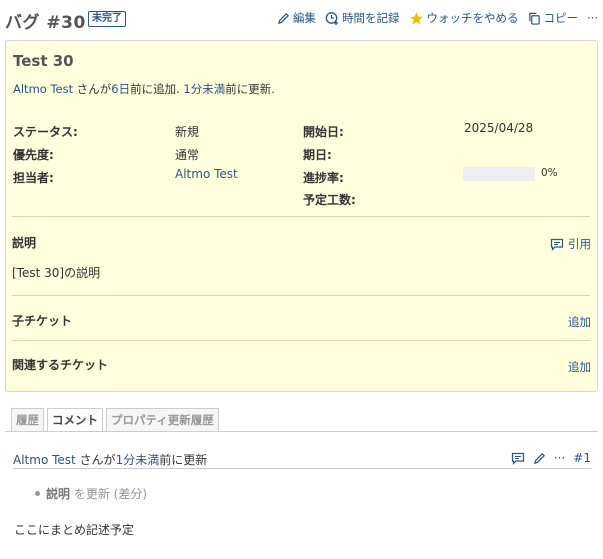 This screenshot has height=559, width=603. What do you see at coordinates (43, 89) in the screenshot?
I see `author-link: Altmo Test` at bounding box center [43, 89].